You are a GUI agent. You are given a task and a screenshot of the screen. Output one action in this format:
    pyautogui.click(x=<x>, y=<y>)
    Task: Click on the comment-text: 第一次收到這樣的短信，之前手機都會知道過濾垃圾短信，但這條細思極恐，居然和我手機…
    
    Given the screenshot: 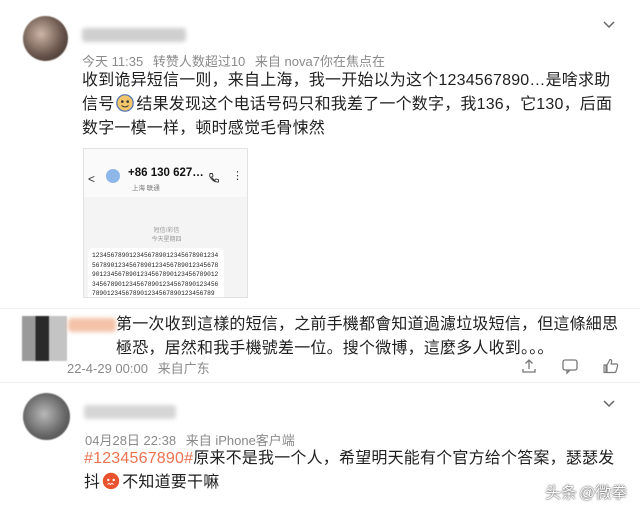 What is the action you would take?
    pyautogui.click(x=367, y=336)
    